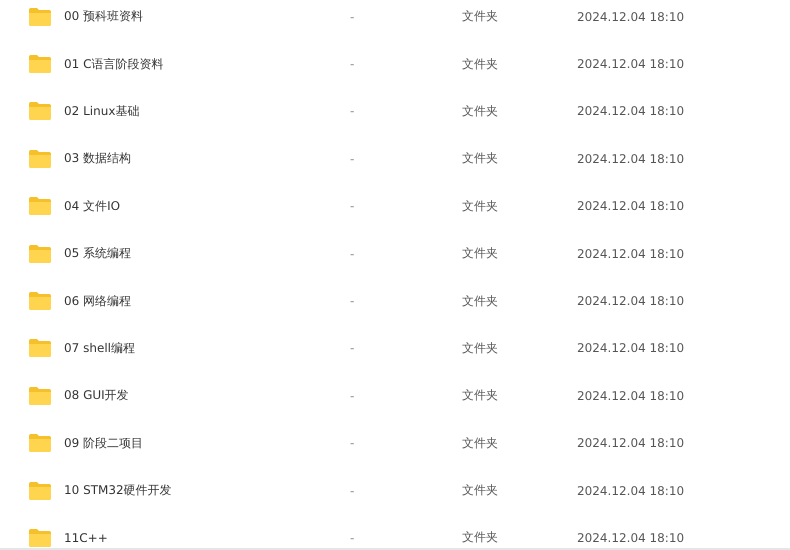 The width and height of the screenshot is (790, 550). I want to click on file-name: 10 STM32硬件开发, so click(207, 491).